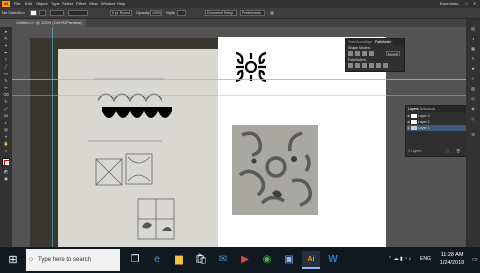  What do you see at coordinates (473, 38) in the screenshot?
I see `color-icon: ◑` at bounding box center [473, 38].